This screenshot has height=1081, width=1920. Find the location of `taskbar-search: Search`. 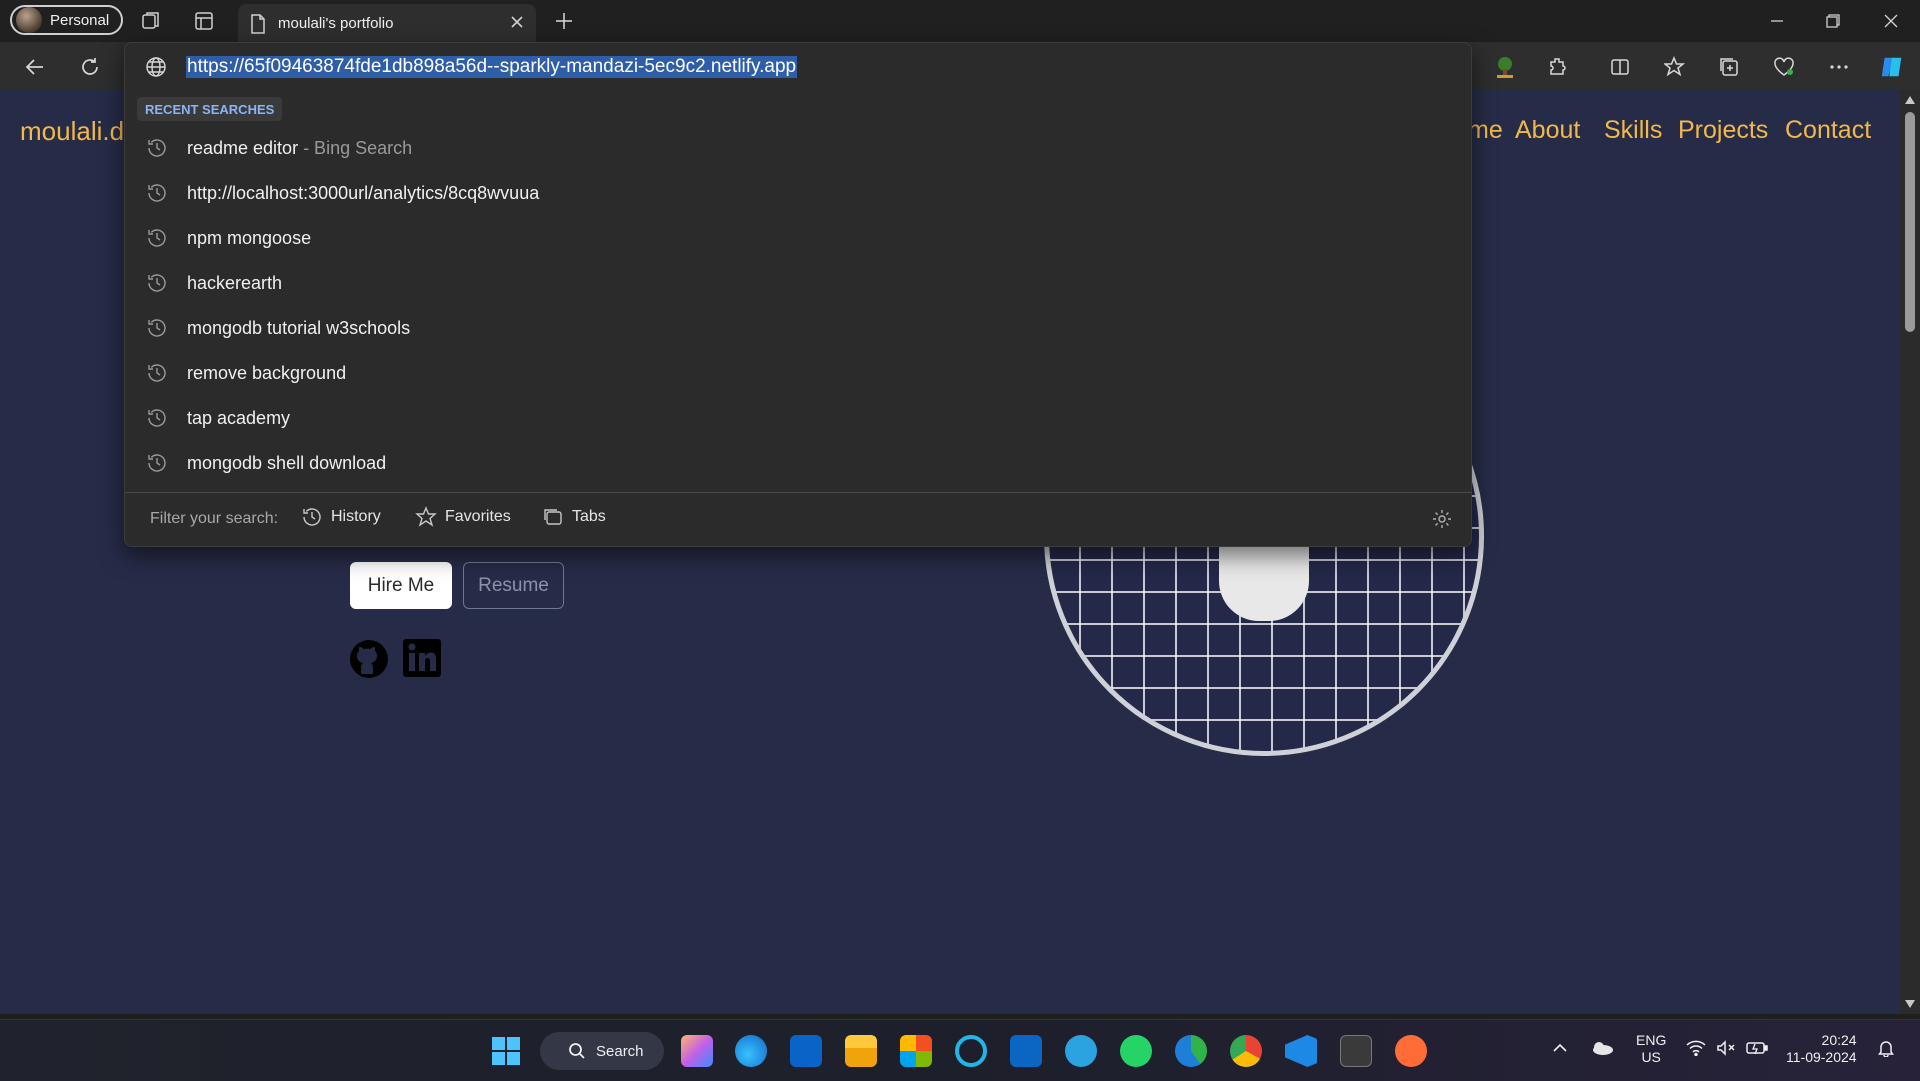

taskbar-search: Search is located at coordinates (602, 1051).